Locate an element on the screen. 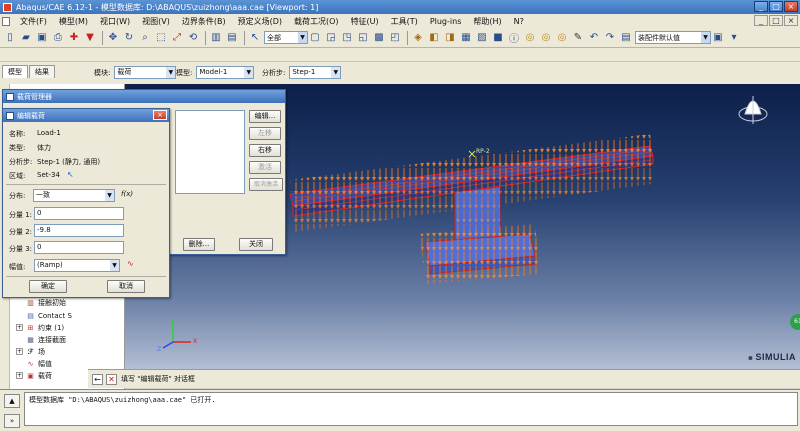  message-box: 模型数据库 "D:\ABAQUS\zuizhong\aaa.cae" 已打开. is located at coordinates (411, 409).